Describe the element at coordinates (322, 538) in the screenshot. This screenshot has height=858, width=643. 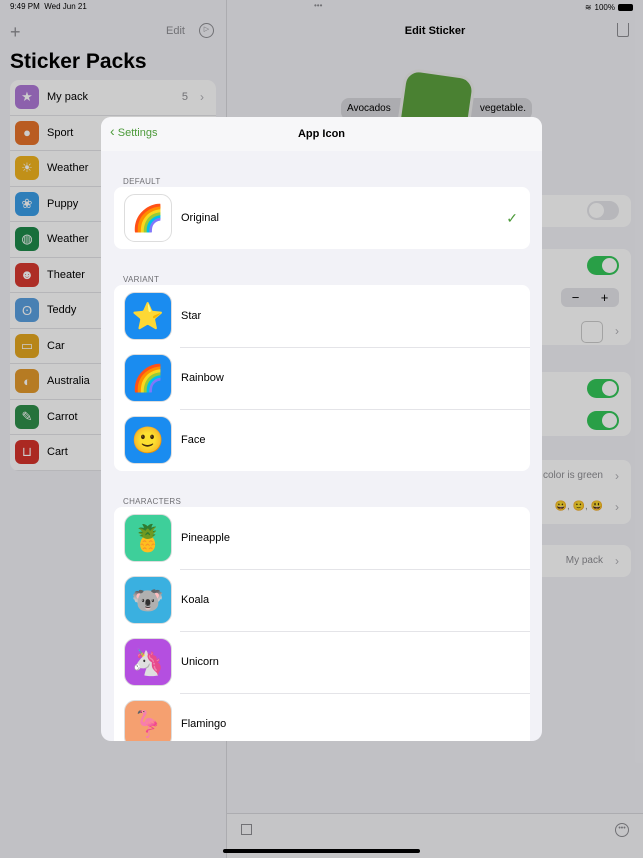
I see `app-icon-option: 🍍 Pineapple` at that location.